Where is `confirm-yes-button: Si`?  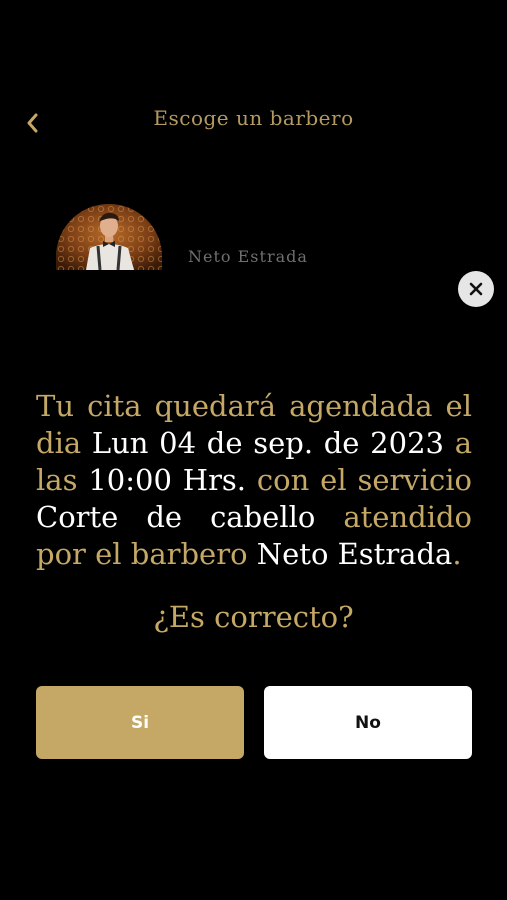
confirm-yes-button: Si is located at coordinates (140, 722).